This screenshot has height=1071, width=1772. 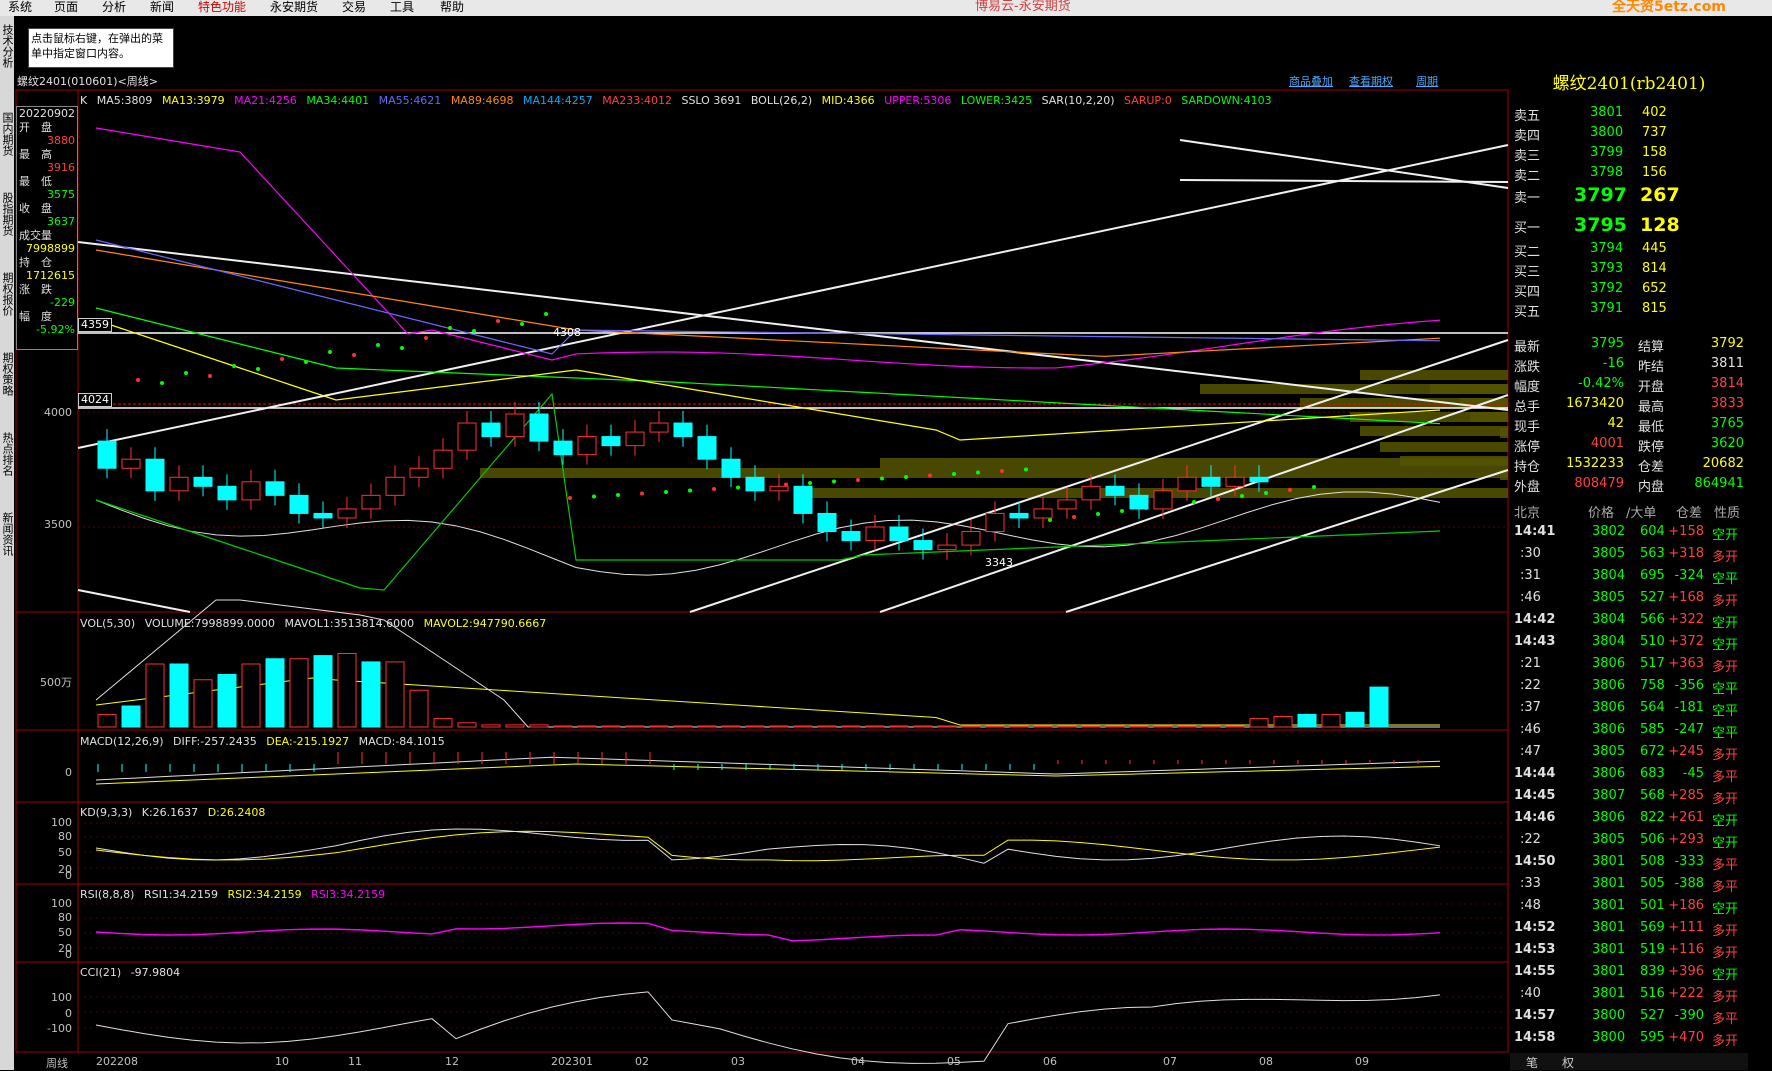 I want to click on ma89-line, so click(x=768, y=303).